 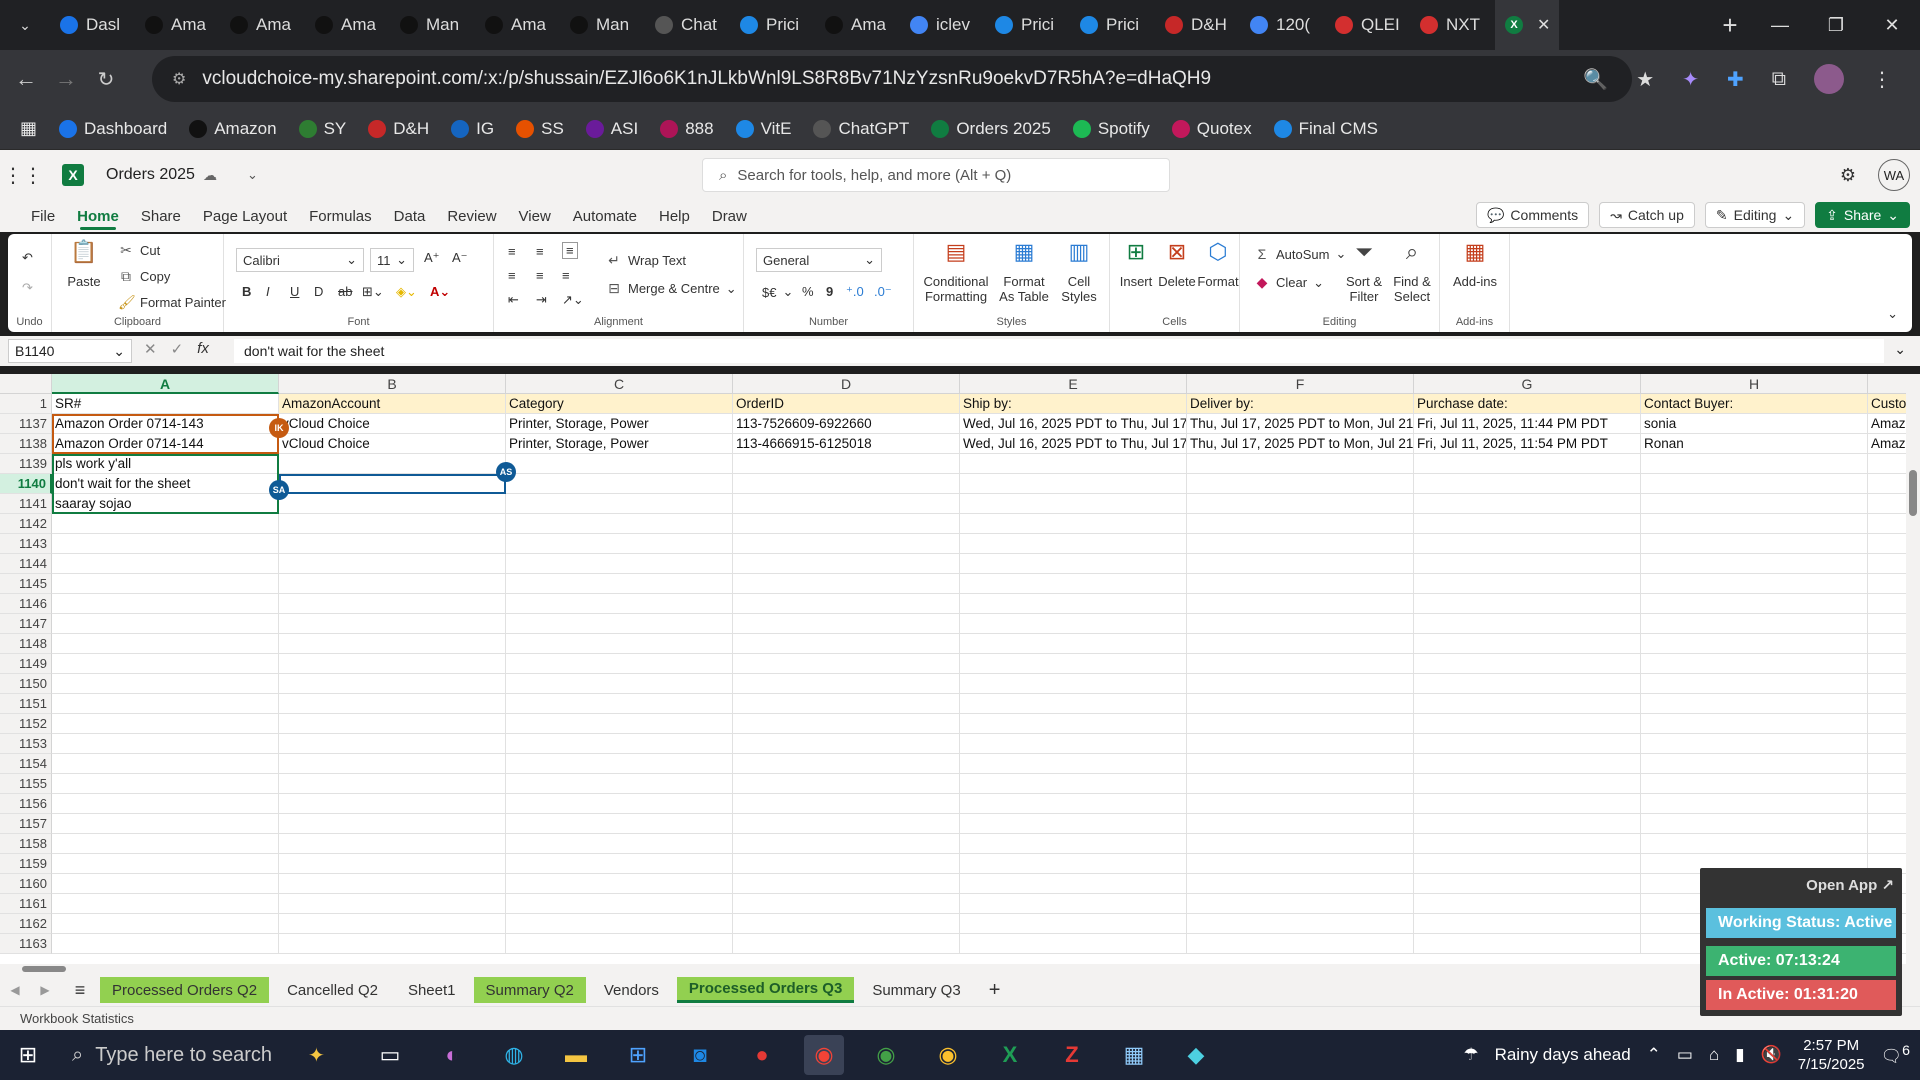 I want to click on underline-icon: U, so click(x=294, y=291).